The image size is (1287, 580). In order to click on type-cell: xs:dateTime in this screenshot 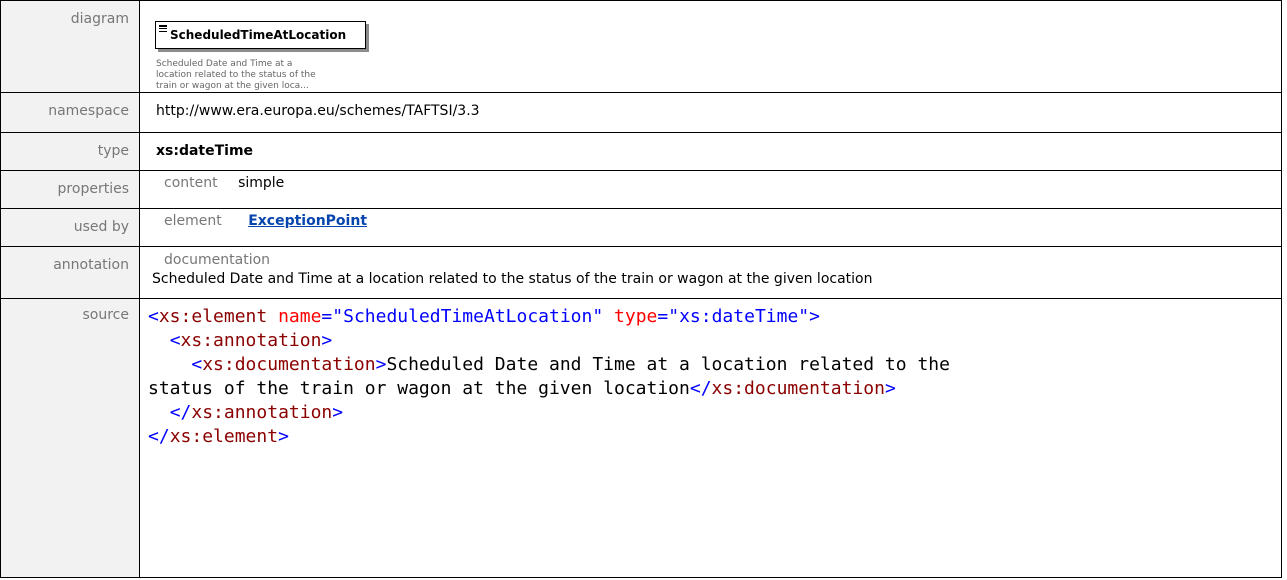, I will do `click(710, 151)`.